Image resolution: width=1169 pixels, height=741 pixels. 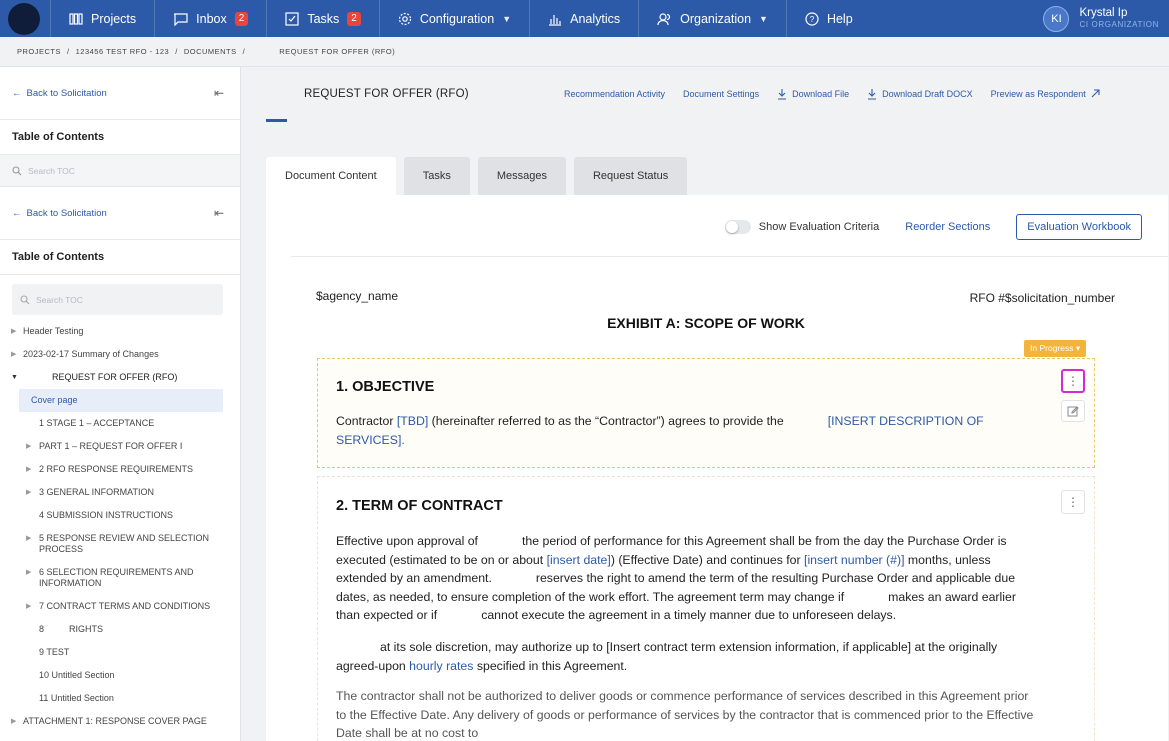 I want to click on nav-inbox: Inbox 2, so click(x=210, y=18).